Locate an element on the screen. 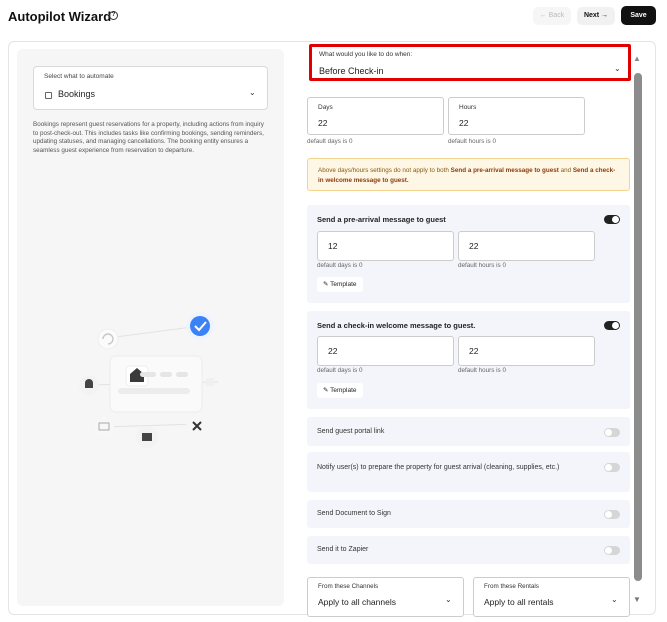 The height and width of the screenshot is (622, 667). rentals-label: From these Rentals is located at coordinates (511, 586).